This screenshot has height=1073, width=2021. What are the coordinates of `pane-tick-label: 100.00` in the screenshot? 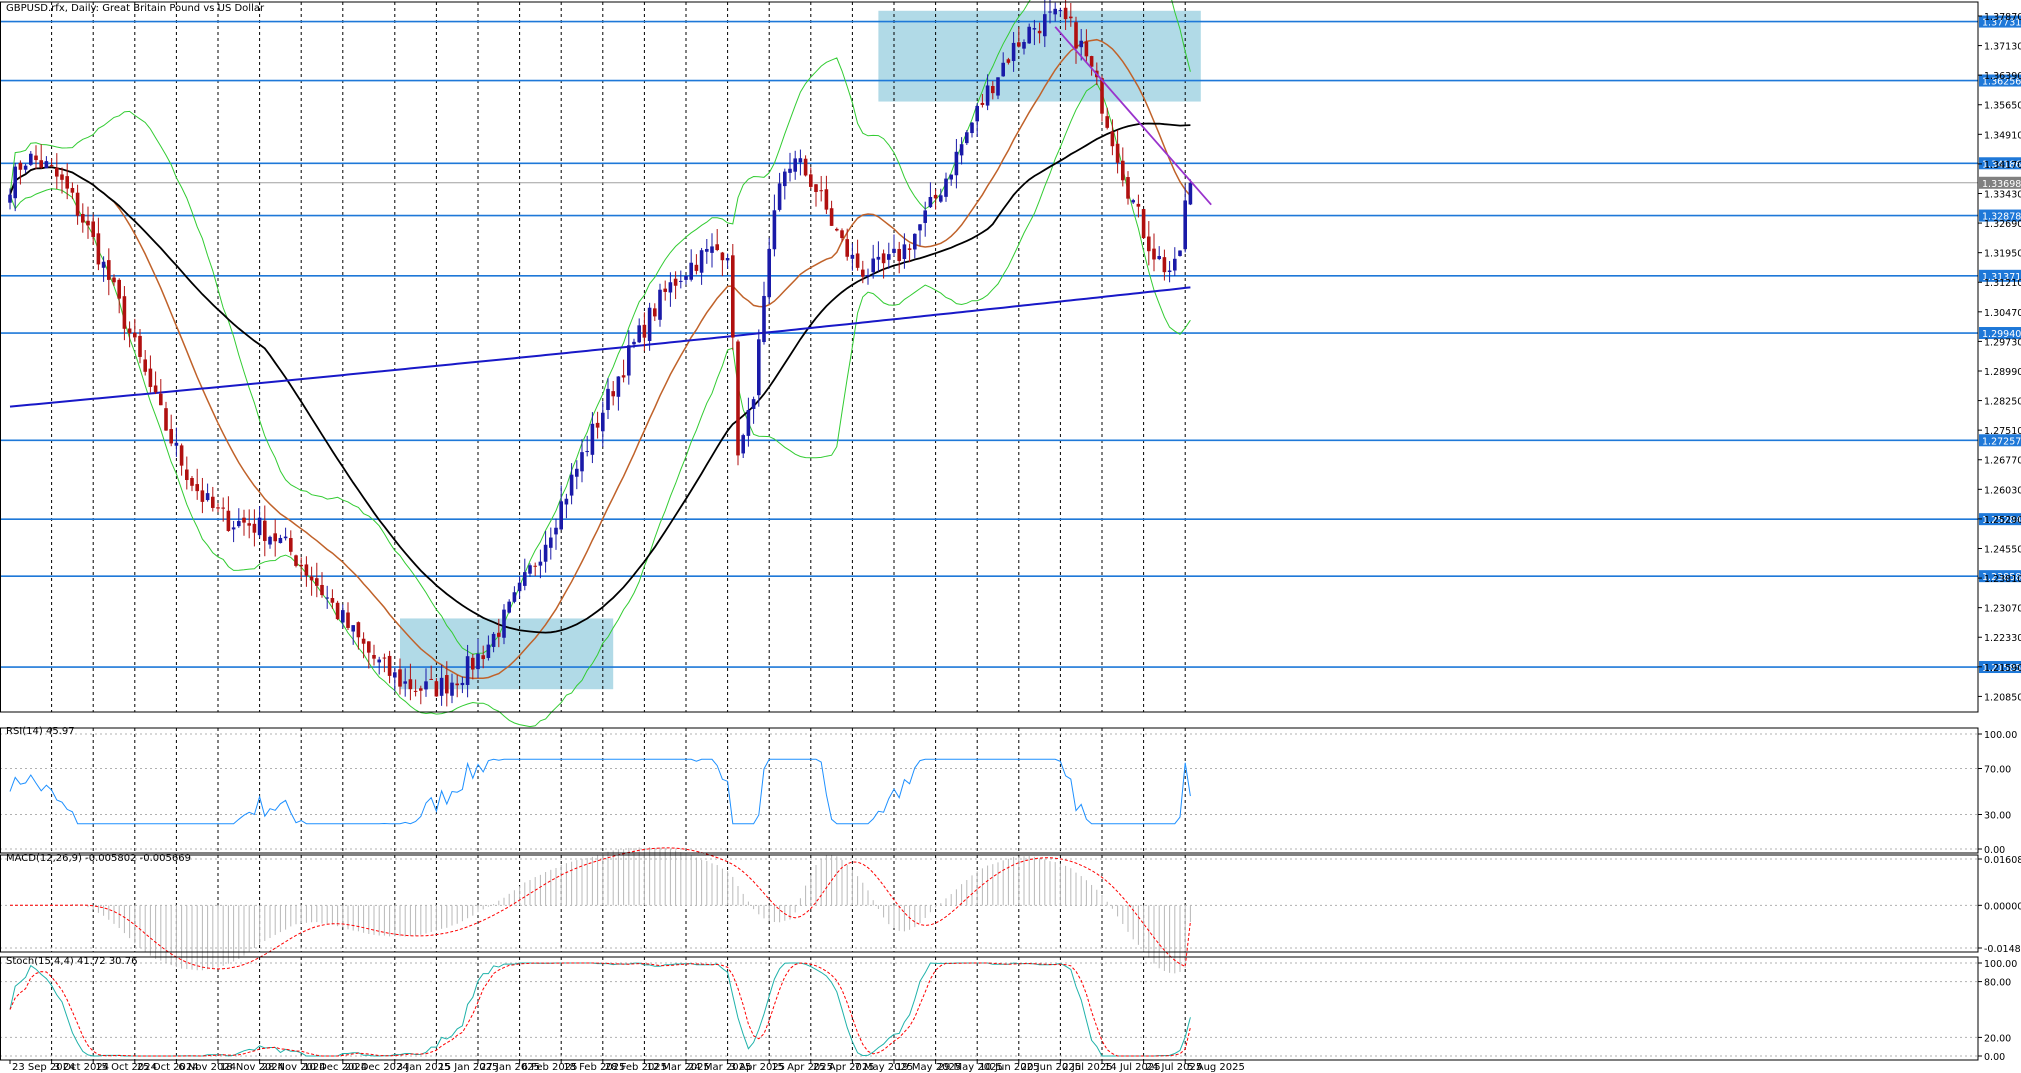 It's located at (2000, 735).